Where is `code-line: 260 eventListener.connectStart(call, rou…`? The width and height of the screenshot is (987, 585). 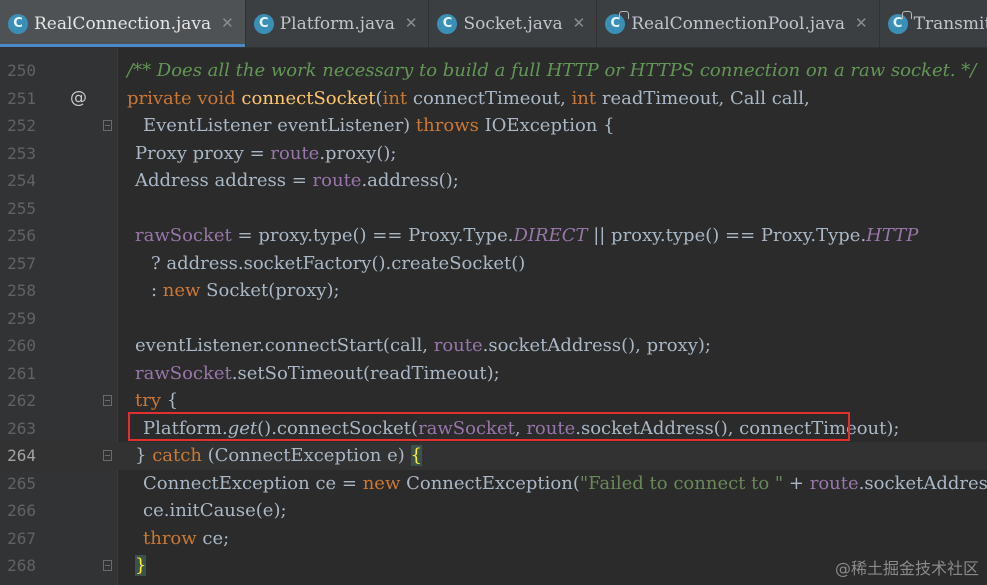
code-line: 260 eventListener.connectStart(call, rou… is located at coordinates (493, 346).